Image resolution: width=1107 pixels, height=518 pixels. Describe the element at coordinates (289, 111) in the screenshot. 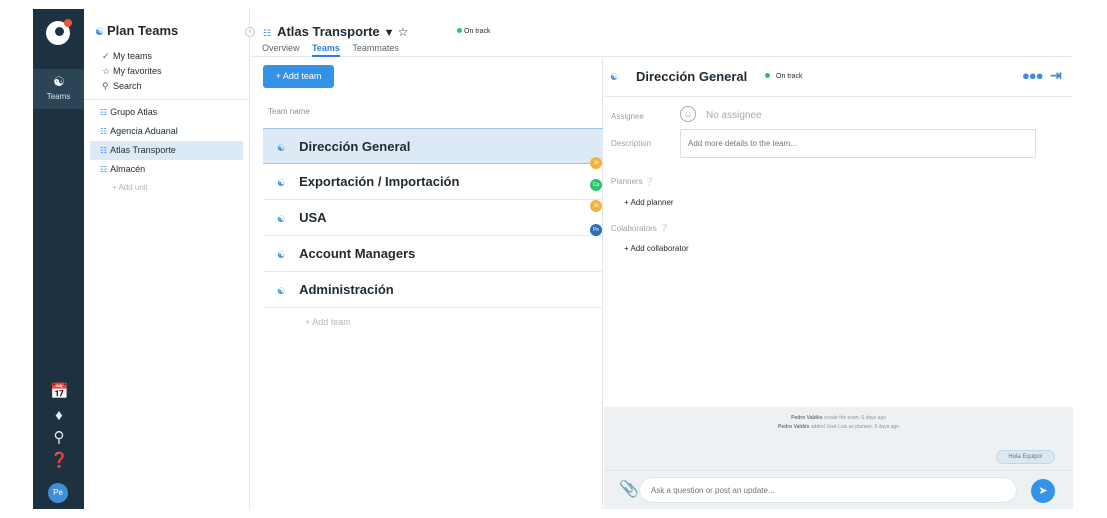

I see `column-header-team-name: Team name` at that location.